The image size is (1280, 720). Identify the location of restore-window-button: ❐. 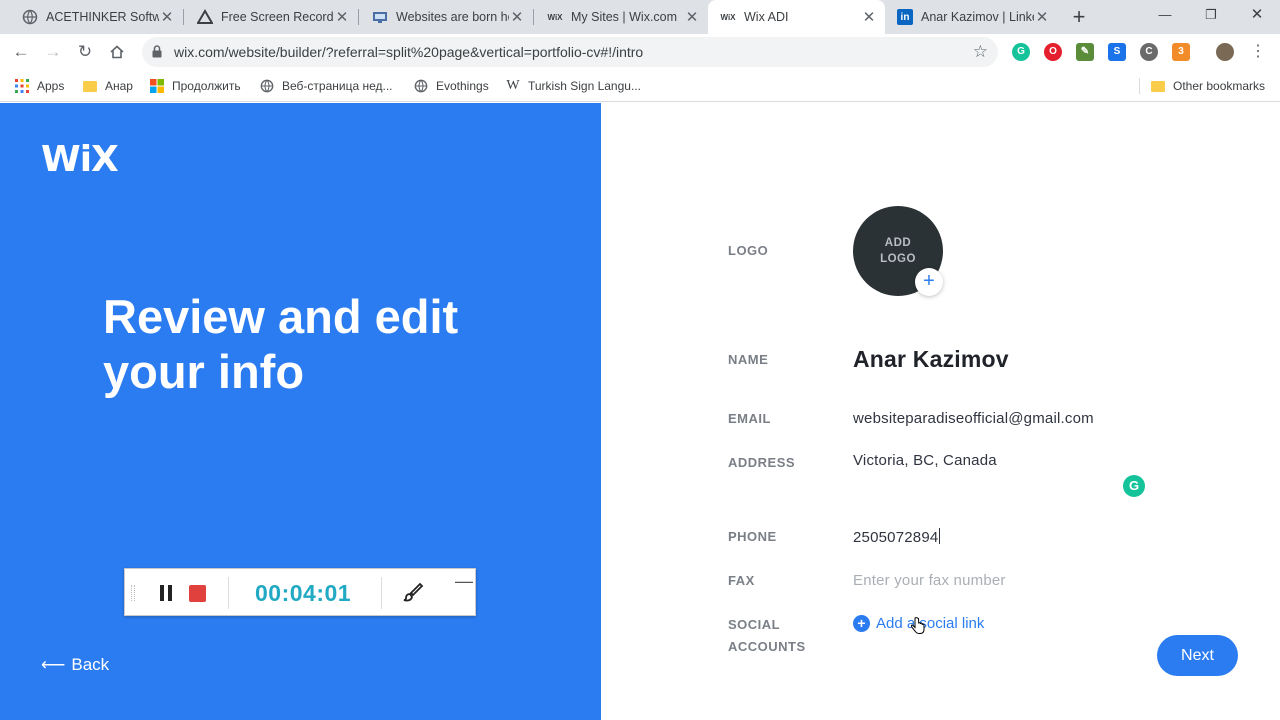
(1211, 15).